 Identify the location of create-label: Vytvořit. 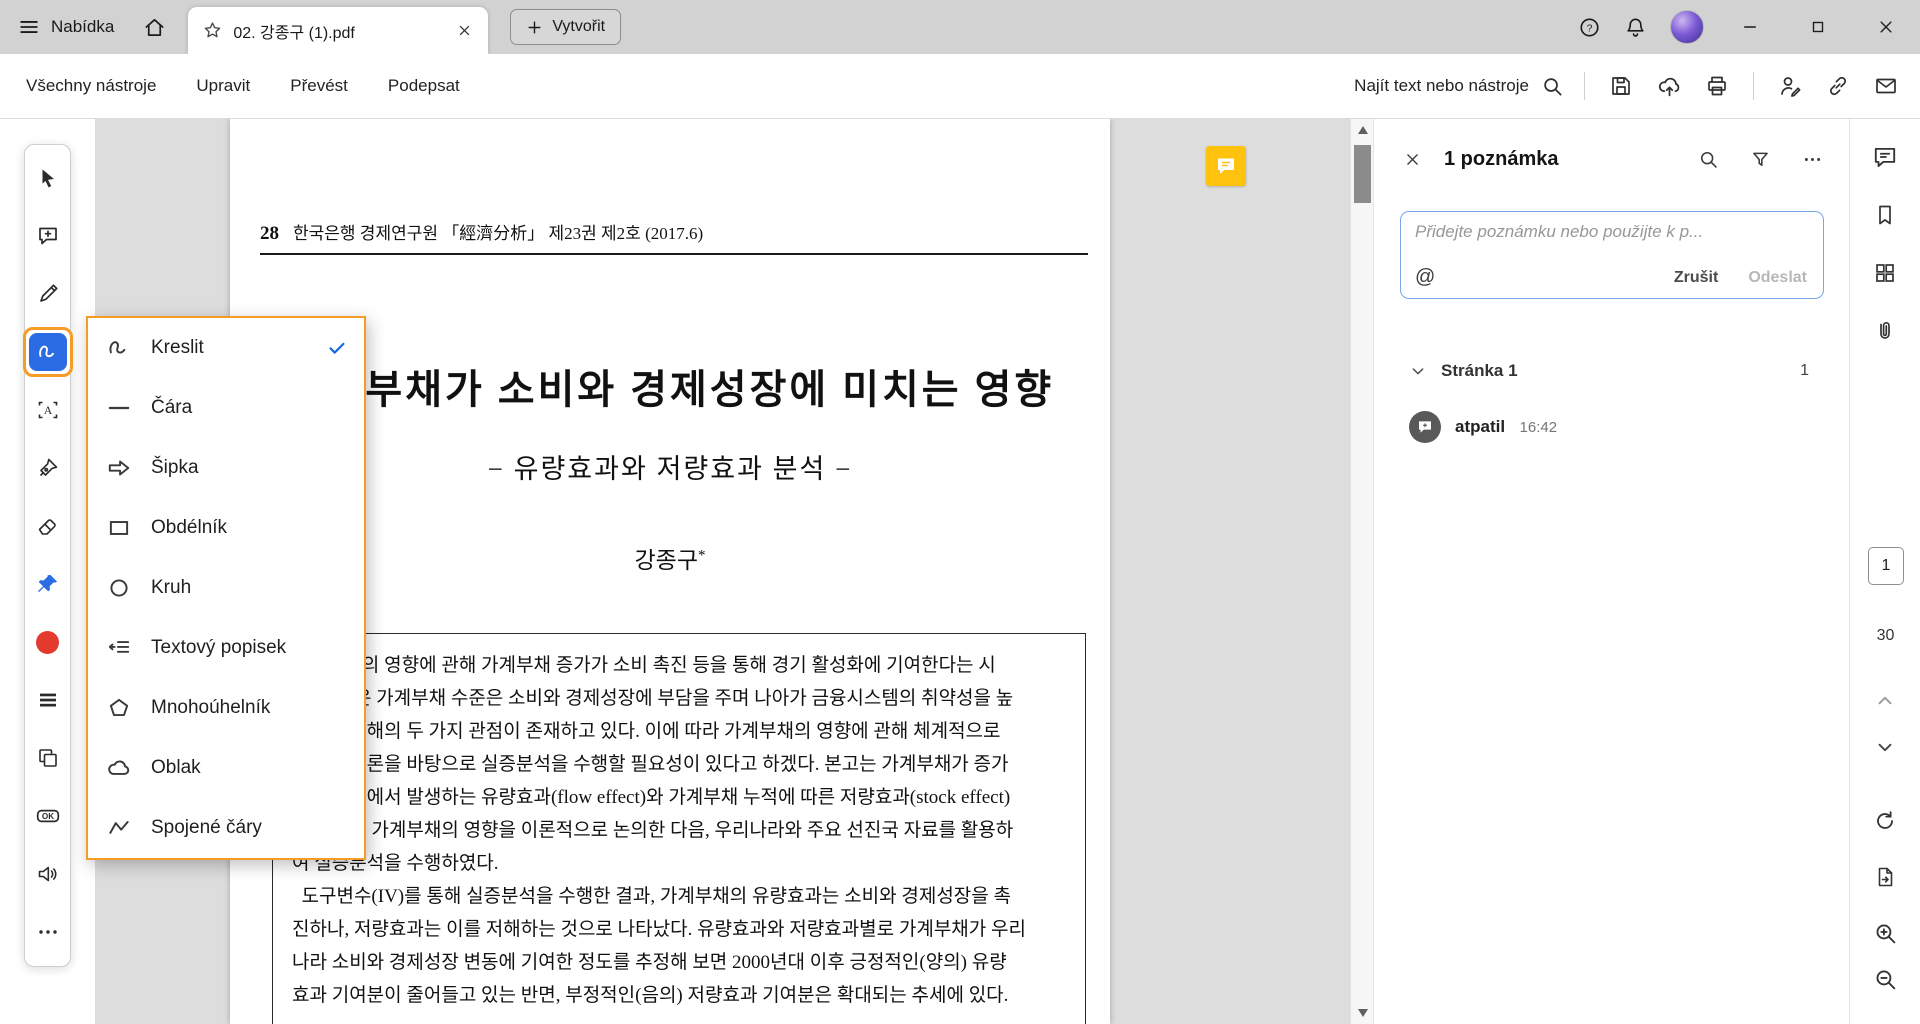
(579, 26).